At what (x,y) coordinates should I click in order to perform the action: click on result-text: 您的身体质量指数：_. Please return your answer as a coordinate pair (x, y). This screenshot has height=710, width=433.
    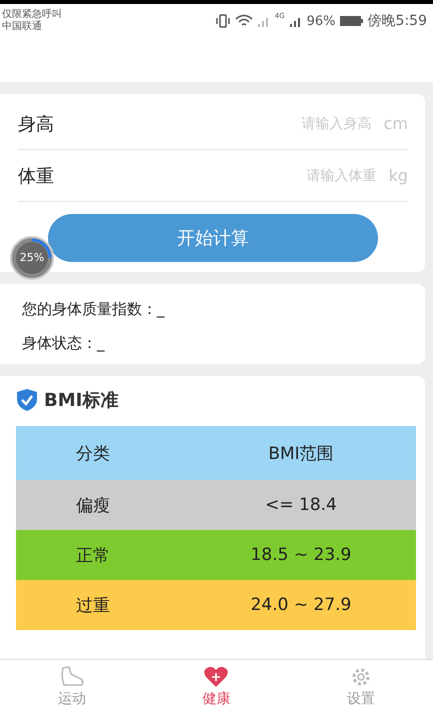
    Looking at the image, I should click on (94, 309).